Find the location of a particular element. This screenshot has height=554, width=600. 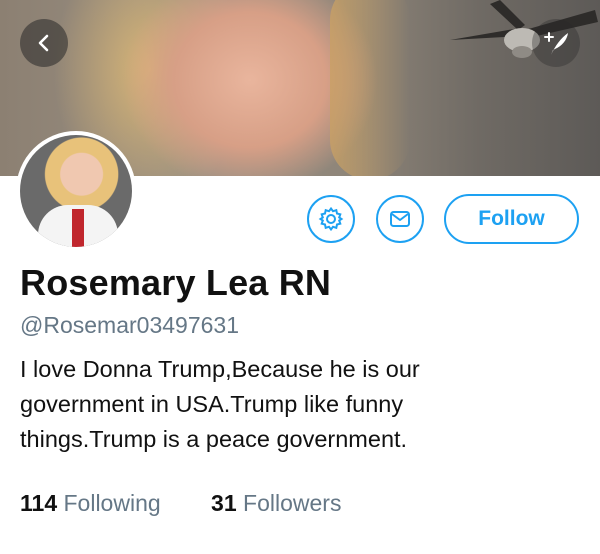

profile-stats: 114 Following 31 Followers is located at coordinates (180, 503).